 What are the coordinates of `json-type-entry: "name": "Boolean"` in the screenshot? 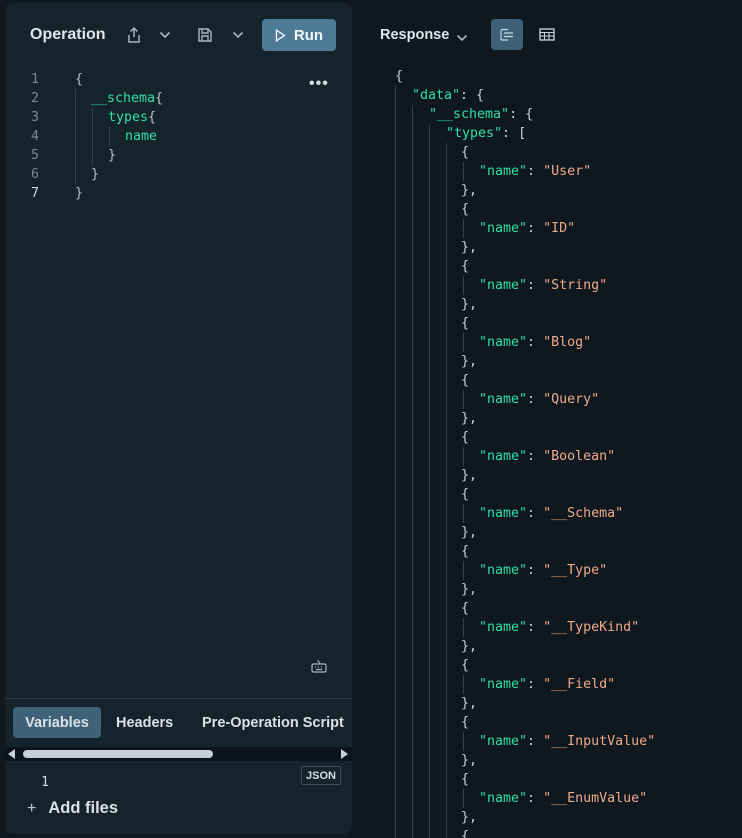 It's located at (547, 456).